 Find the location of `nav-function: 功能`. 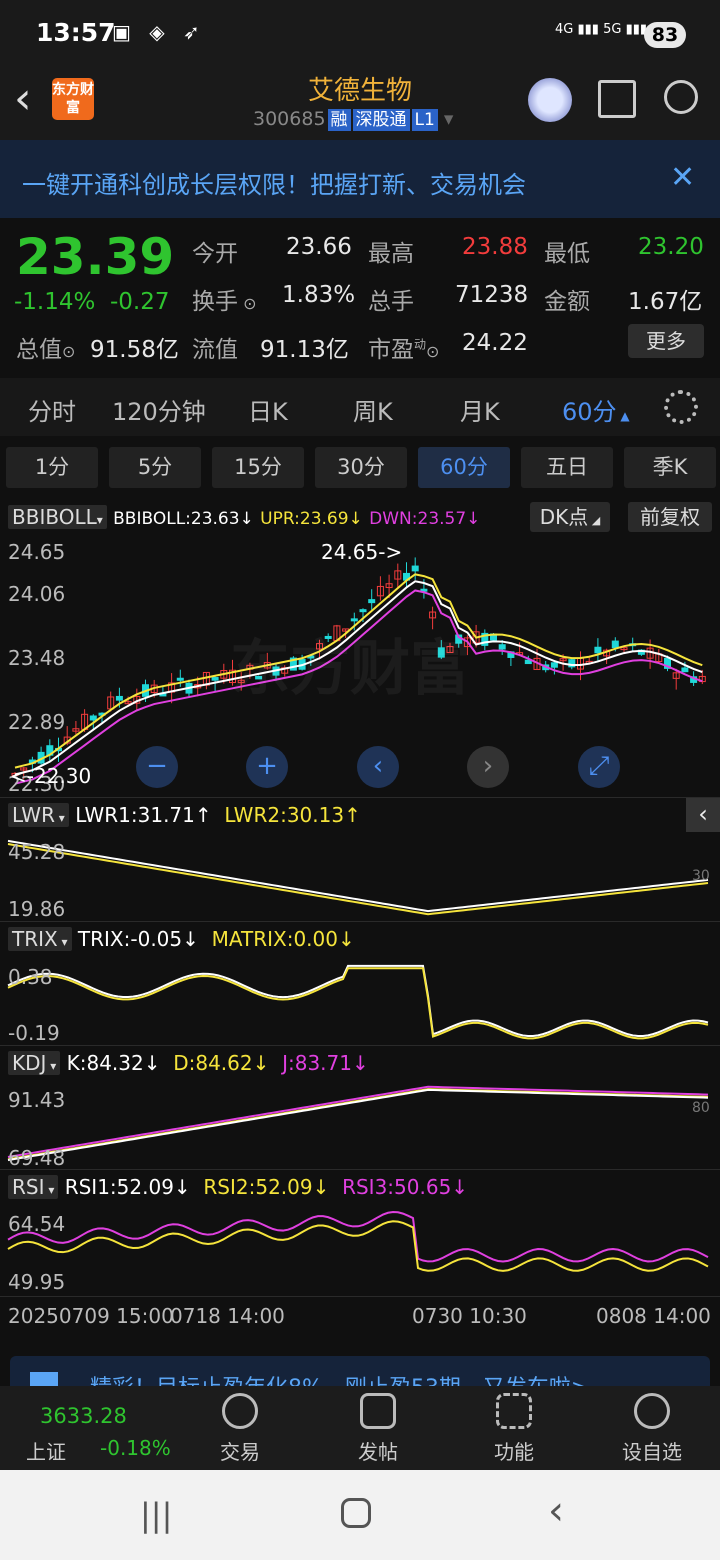

nav-function: 功能 is located at coordinates (514, 1450).